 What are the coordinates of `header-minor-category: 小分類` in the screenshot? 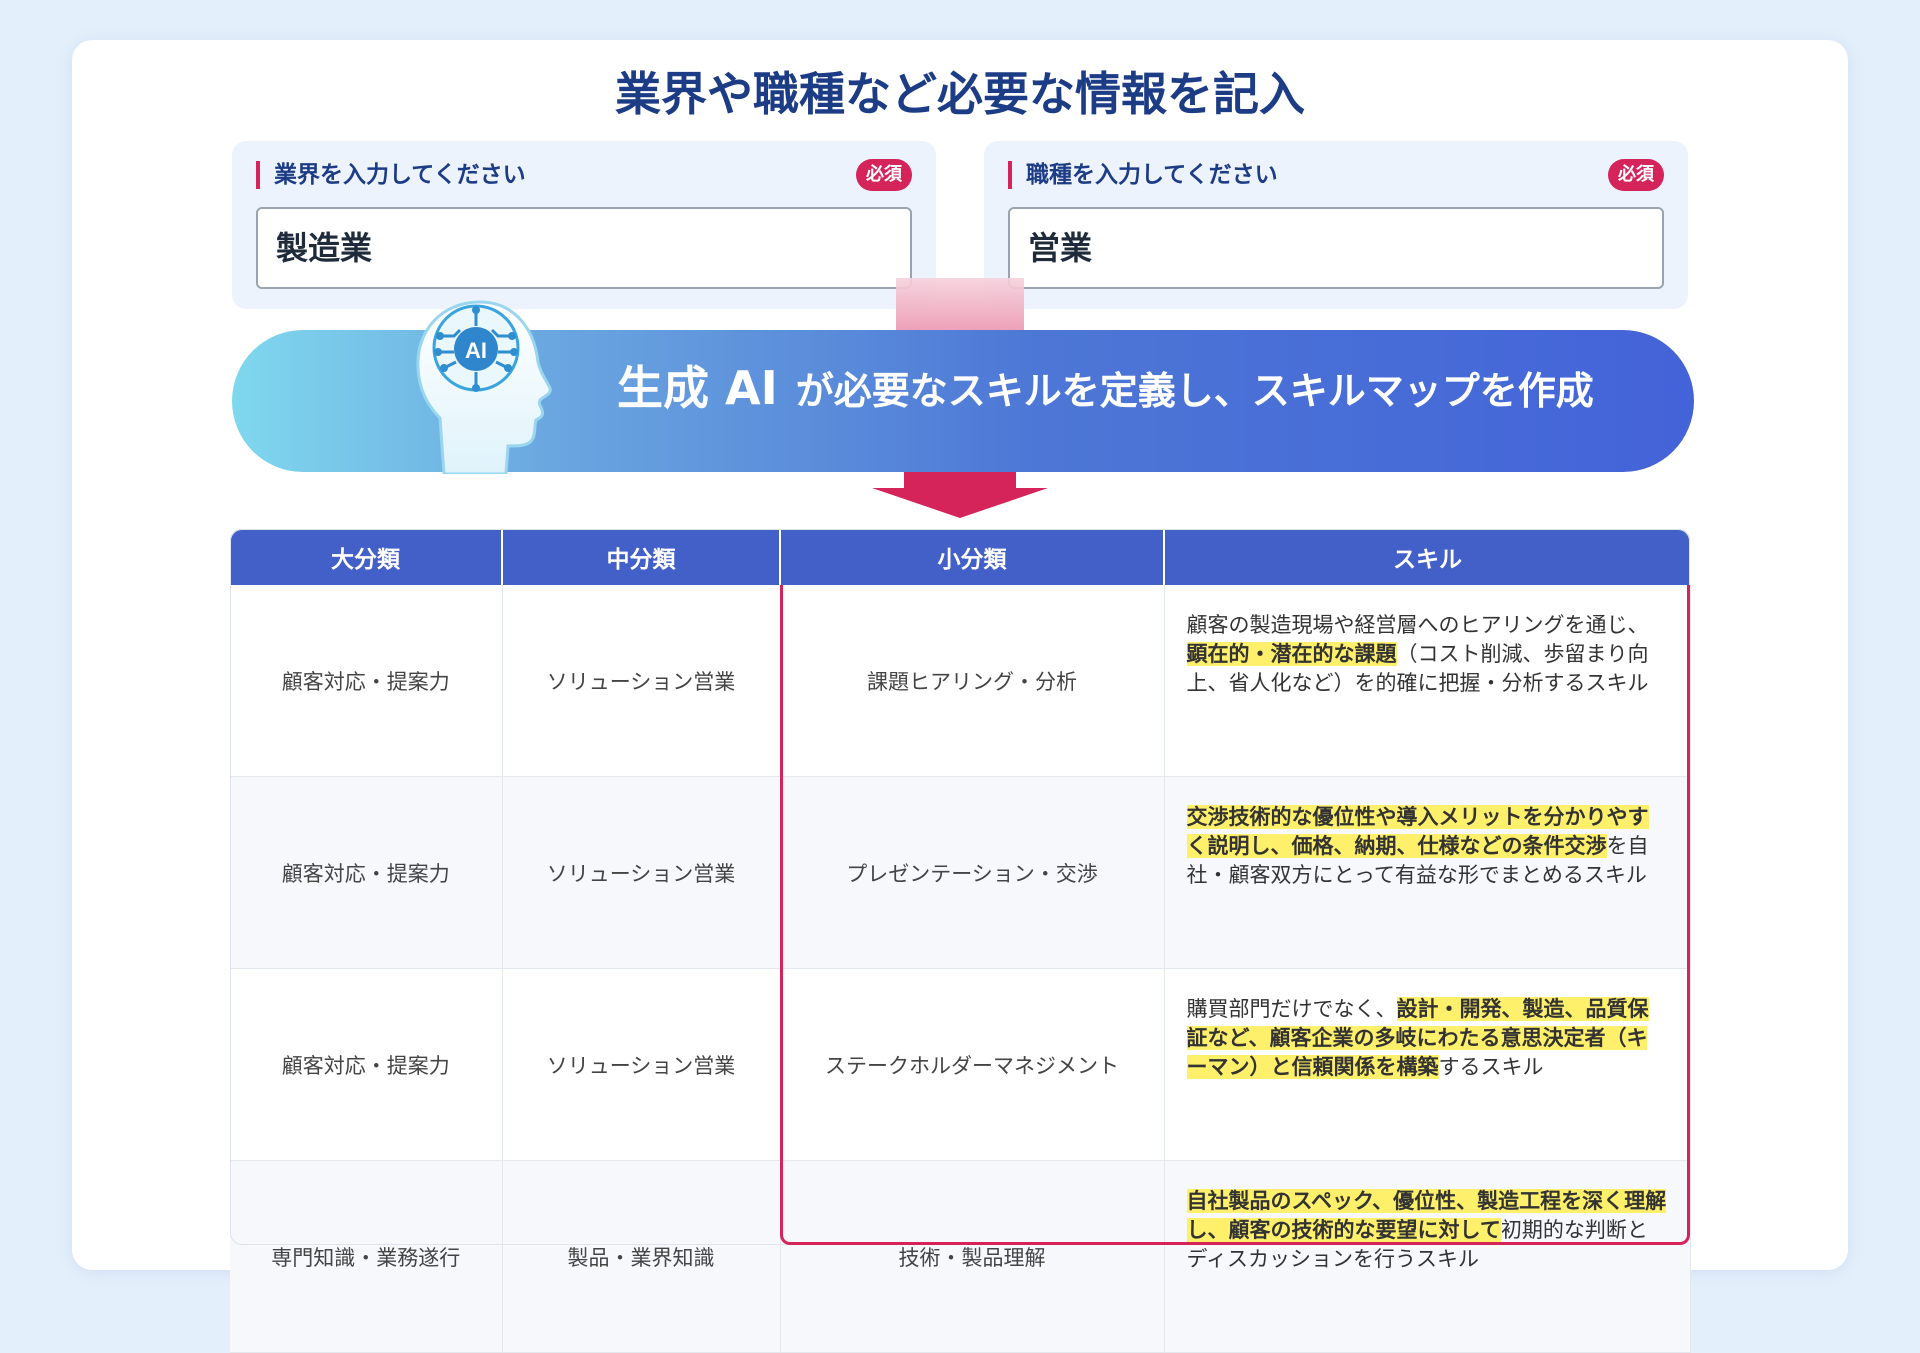 It's located at (972, 557).